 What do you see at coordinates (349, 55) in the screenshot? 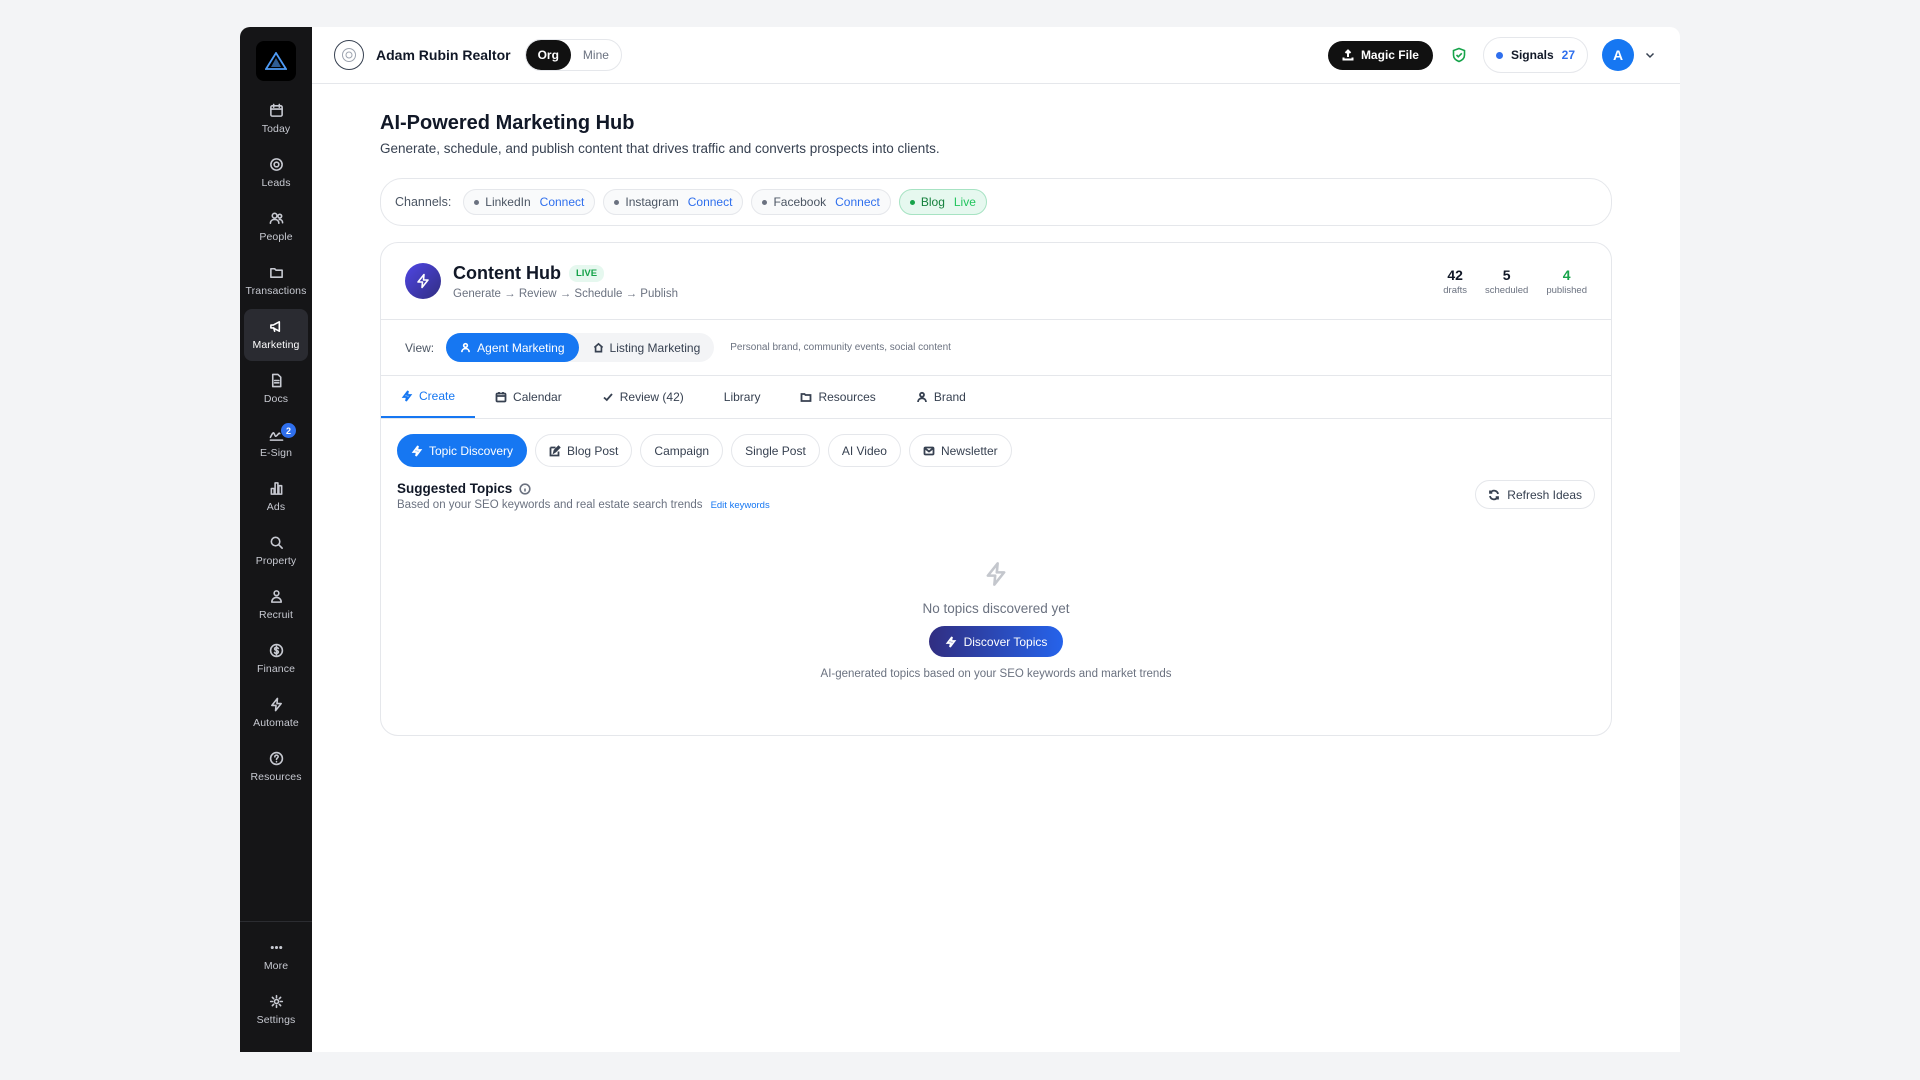
I see `org-avatar` at bounding box center [349, 55].